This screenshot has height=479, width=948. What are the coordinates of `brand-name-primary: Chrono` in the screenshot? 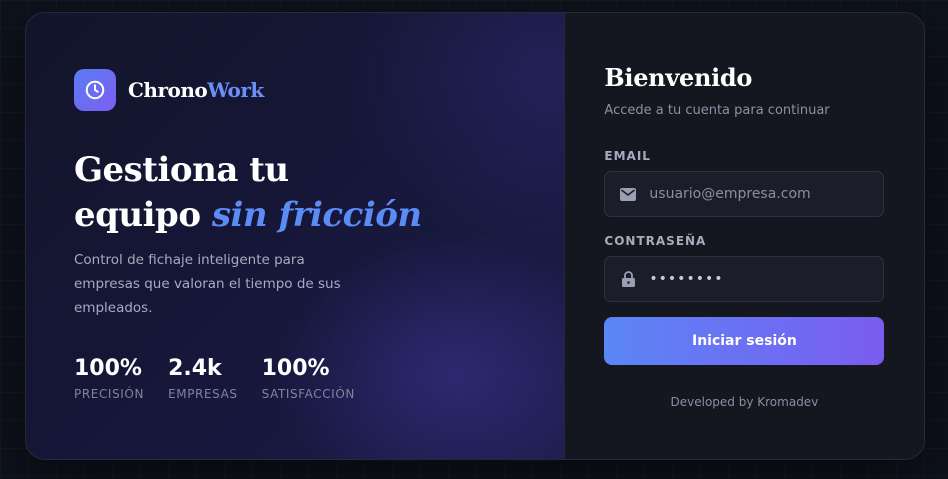 It's located at (168, 90).